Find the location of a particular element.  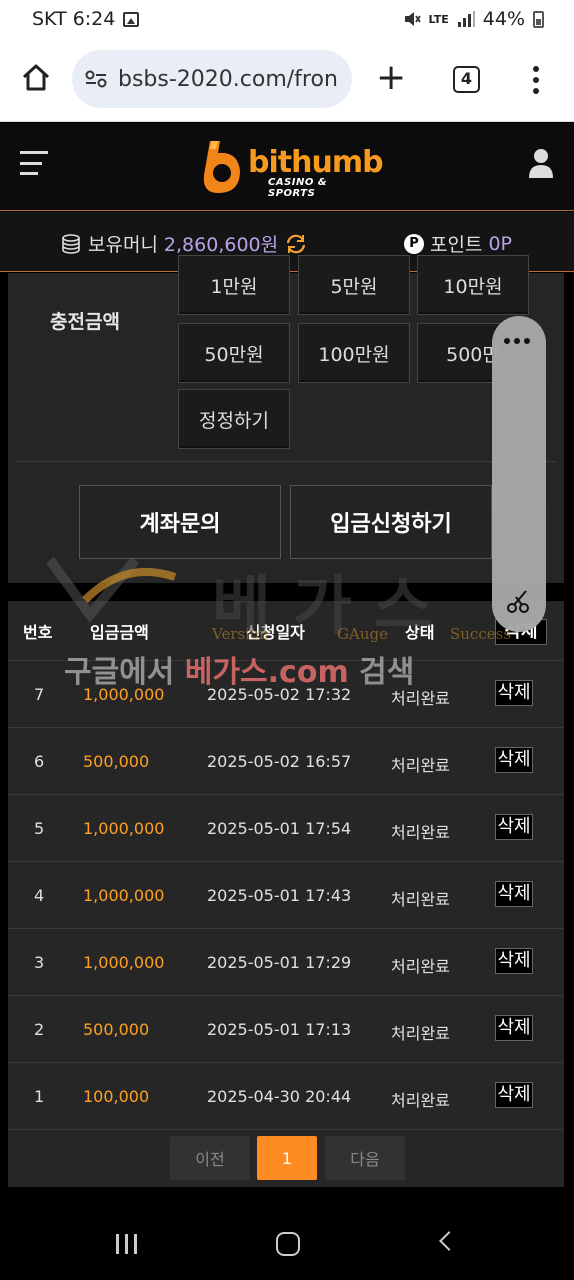

pagination: 이전 1 다음 is located at coordinates (286, 1158).